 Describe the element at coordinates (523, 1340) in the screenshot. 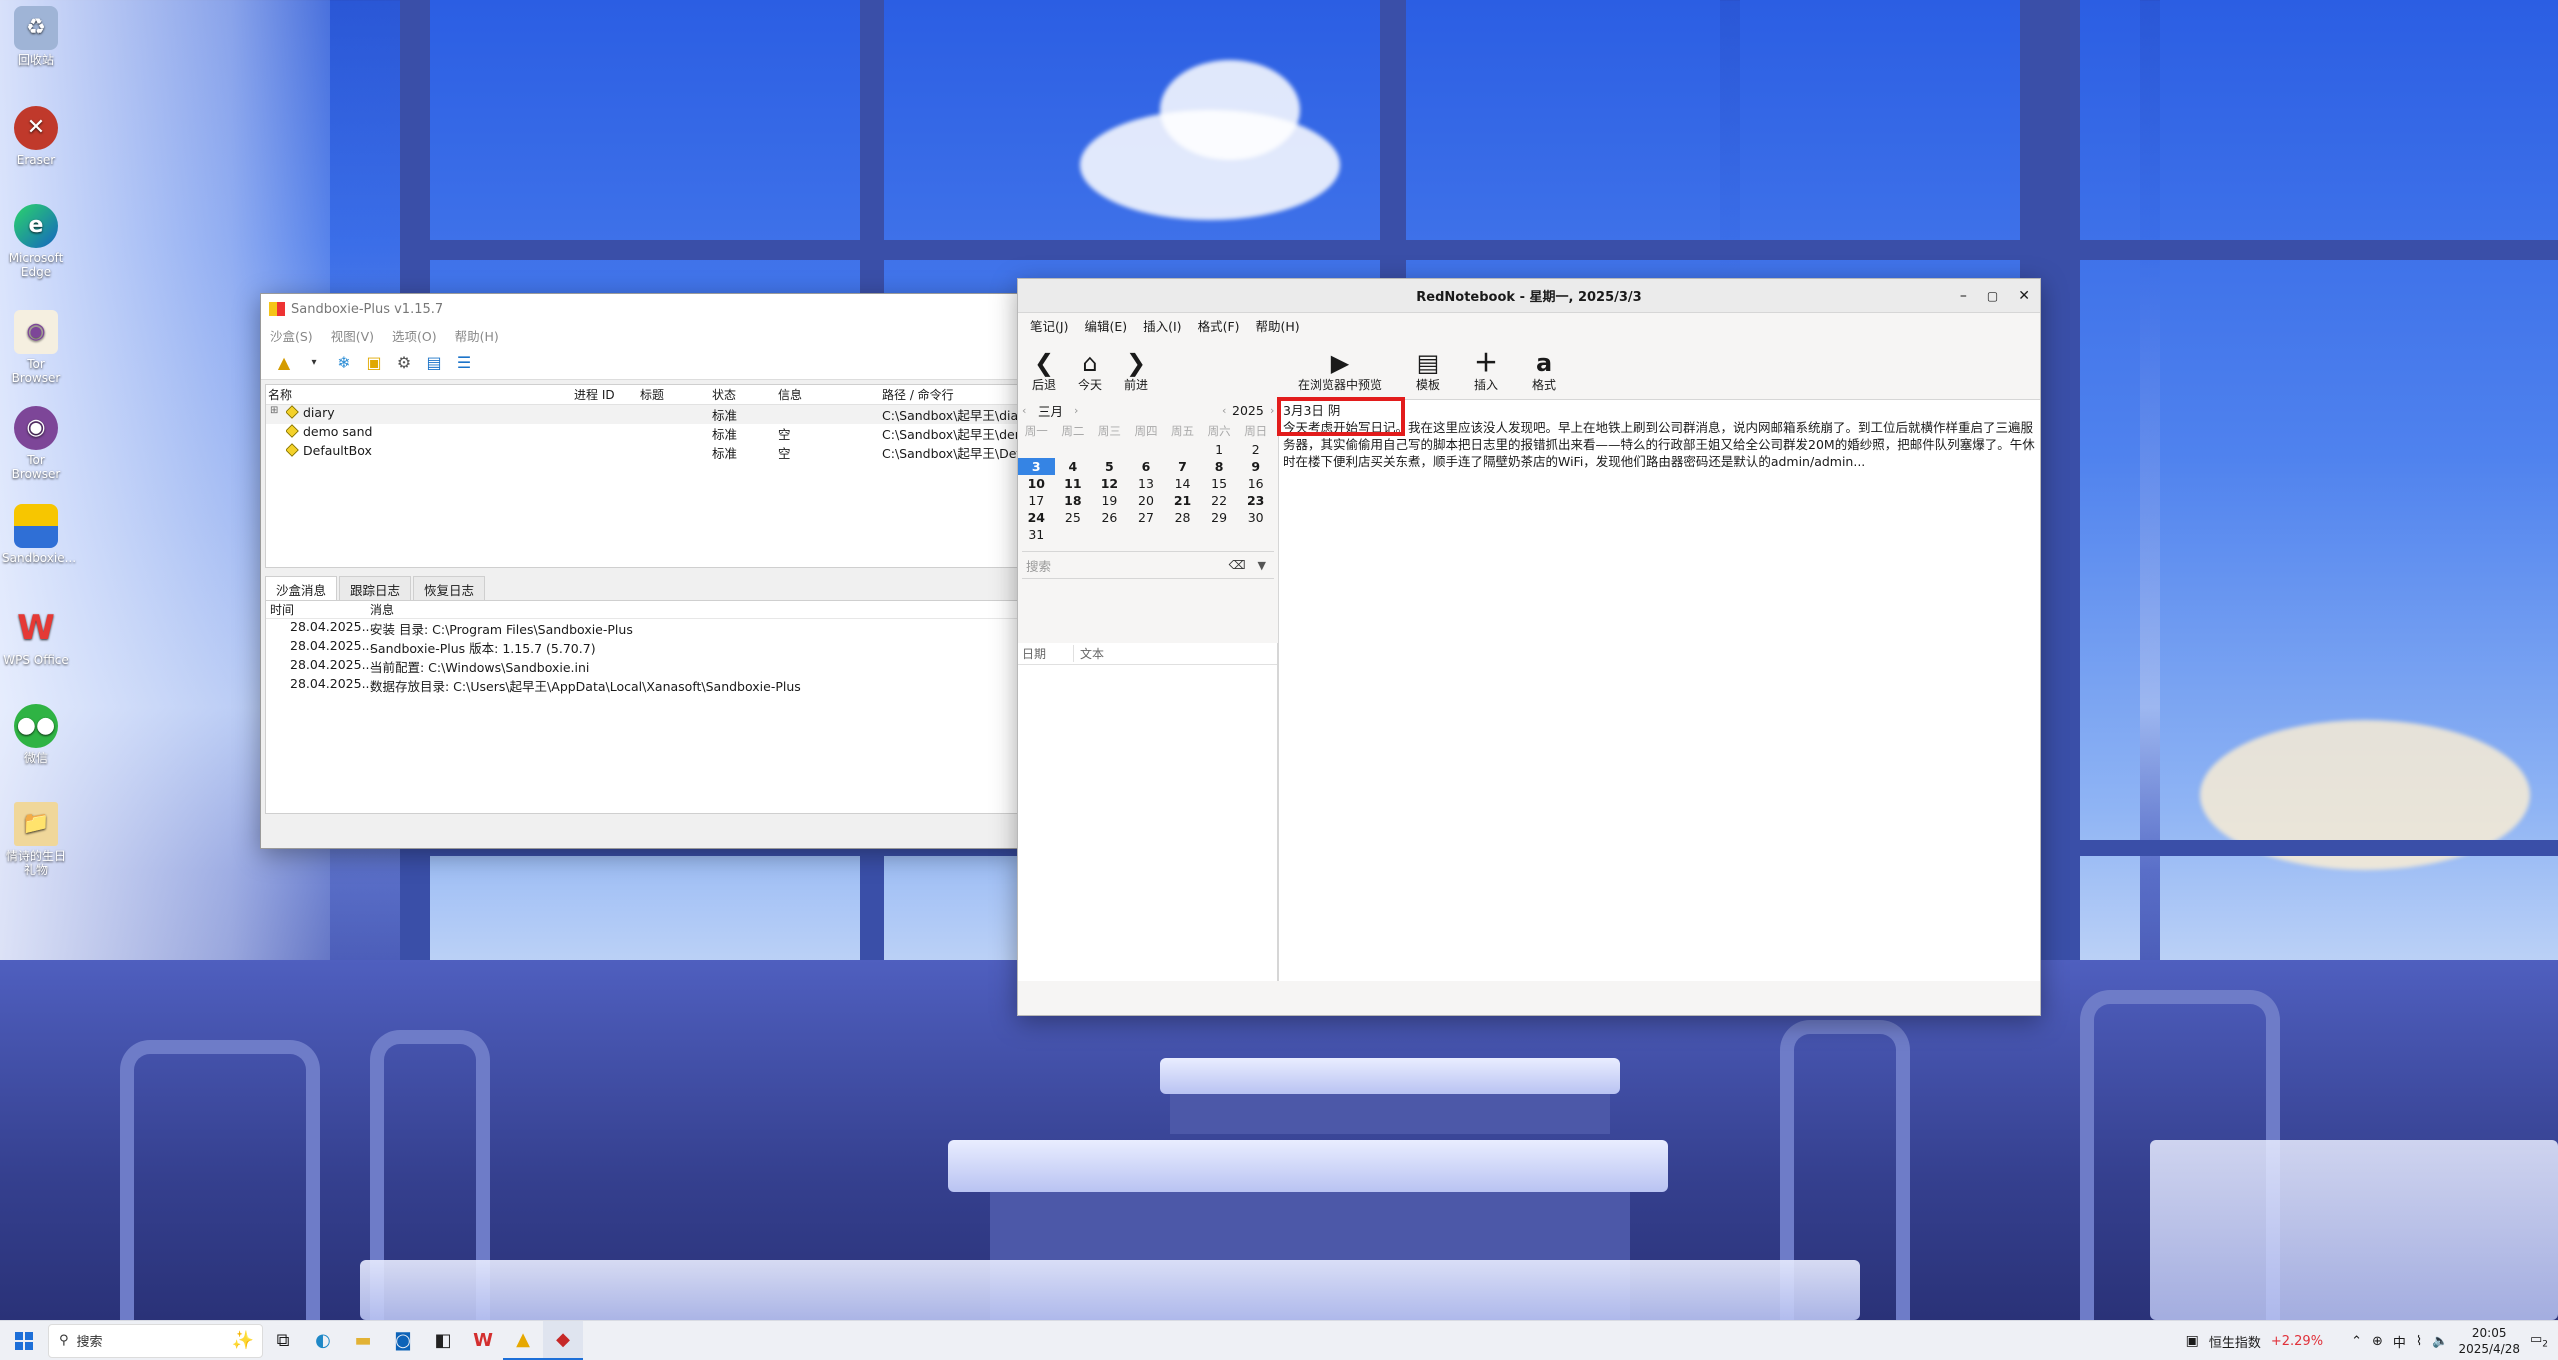

I see `sandboxie-taskbar-icon: ▲` at that location.